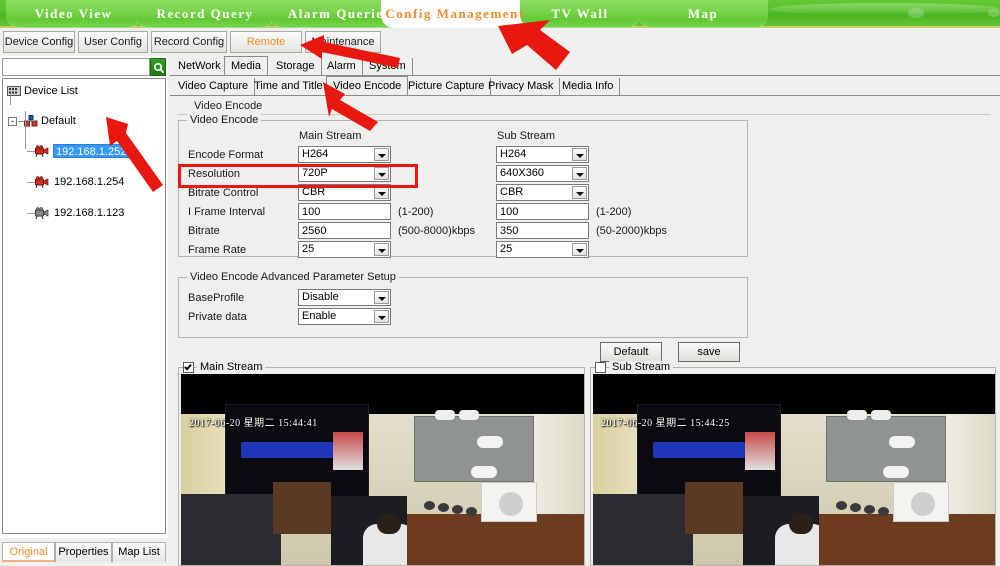 Image resolution: width=1000 pixels, height=566 pixels. What do you see at coordinates (344, 154) in the screenshot?
I see `select-encode-format-main: H264` at bounding box center [344, 154].